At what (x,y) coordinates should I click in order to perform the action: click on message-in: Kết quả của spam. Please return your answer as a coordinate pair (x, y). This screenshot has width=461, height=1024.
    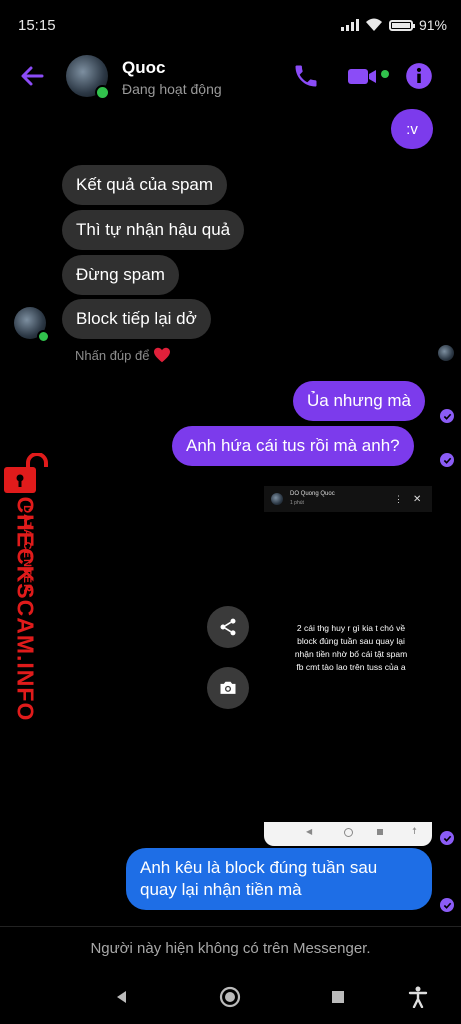
    Looking at the image, I should click on (145, 185).